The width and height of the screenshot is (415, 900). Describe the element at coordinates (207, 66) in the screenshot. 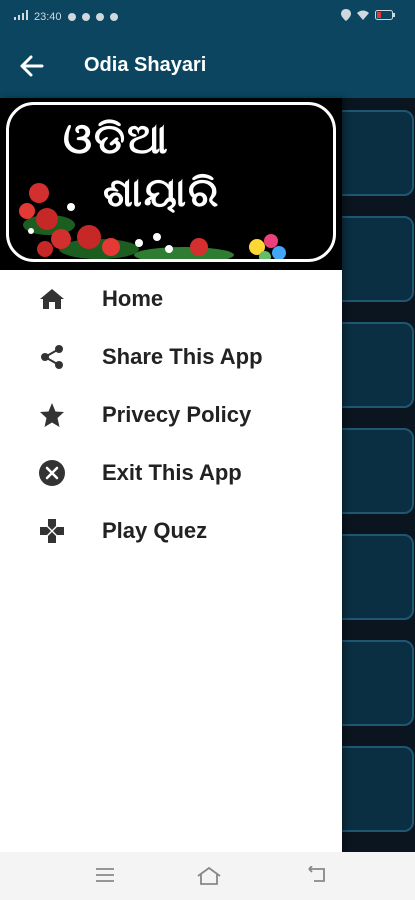

I see `app-bar: Odia Shayari` at that location.